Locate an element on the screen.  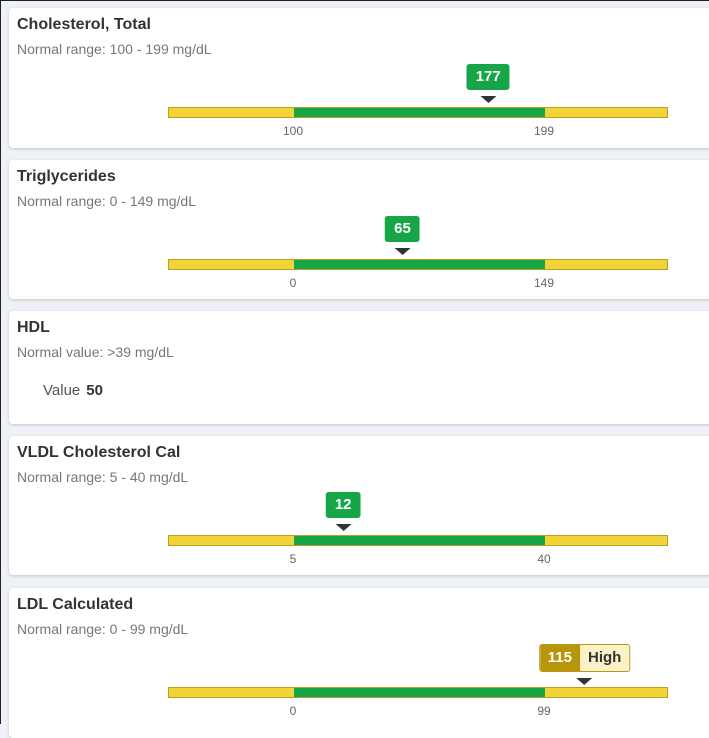
value-label: Value is located at coordinates (62, 390).